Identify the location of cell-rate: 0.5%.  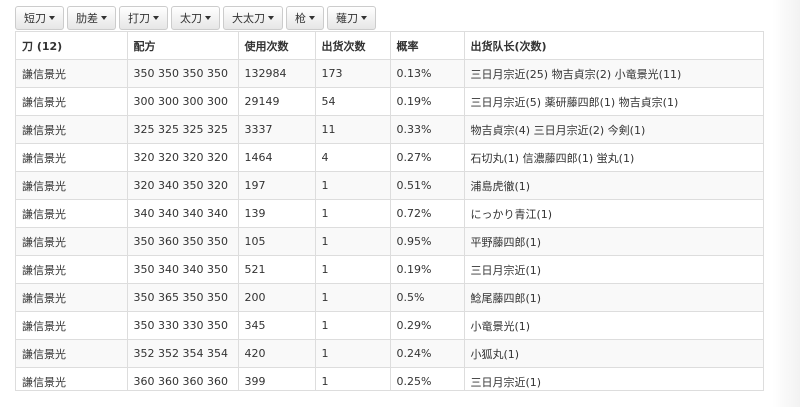
(426, 297).